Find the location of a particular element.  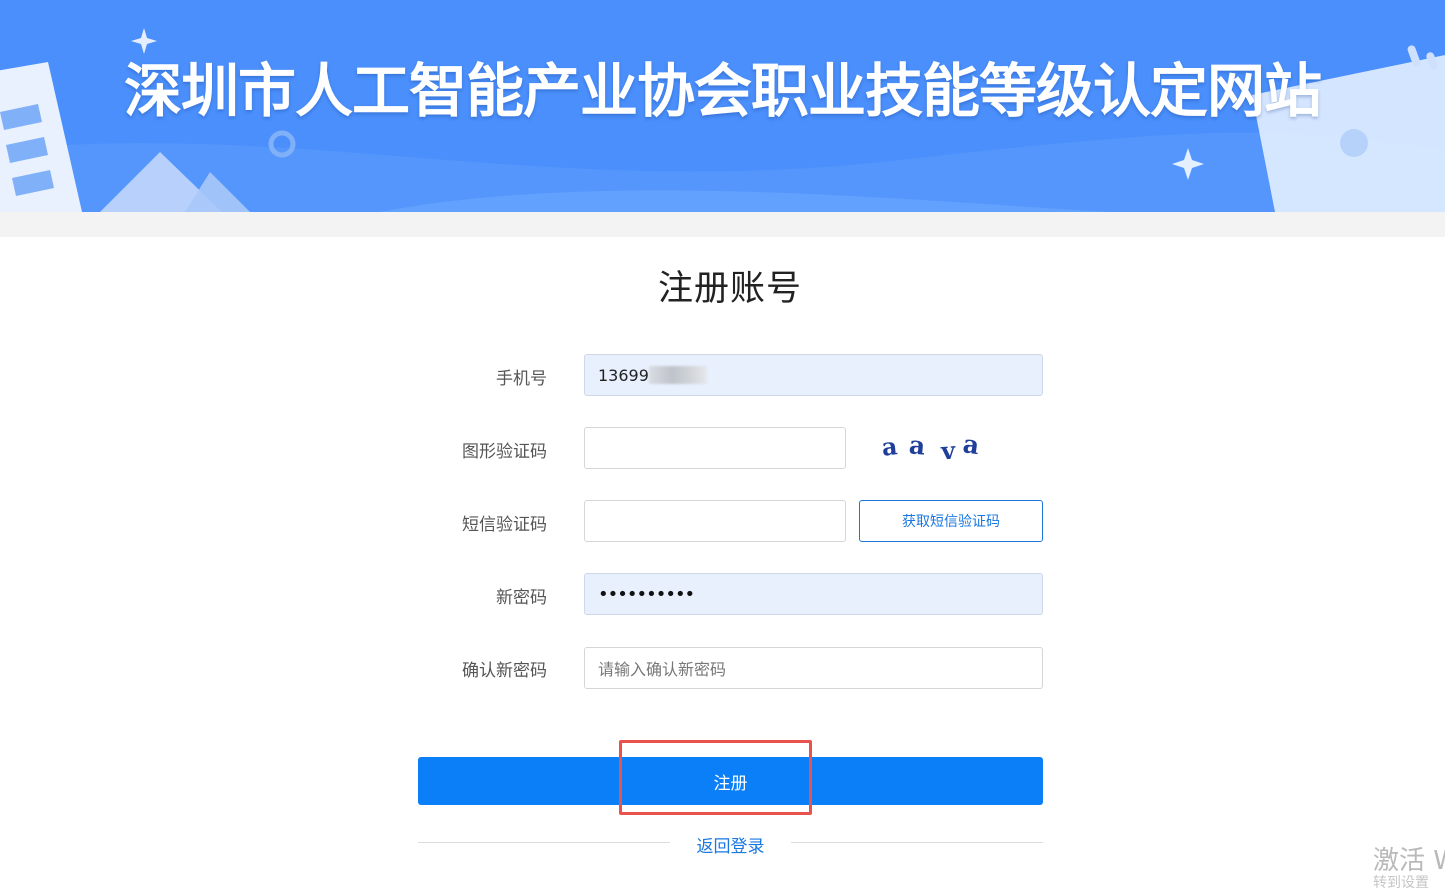

phone-label: 手机号 is located at coordinates (521, 379).